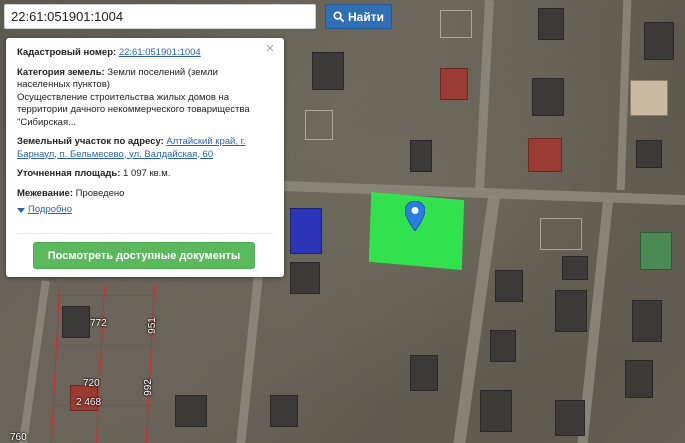 The image size is (685, 443). I want to click on cadastral-number-label: Кадастровый номер:, so click(67, 52).